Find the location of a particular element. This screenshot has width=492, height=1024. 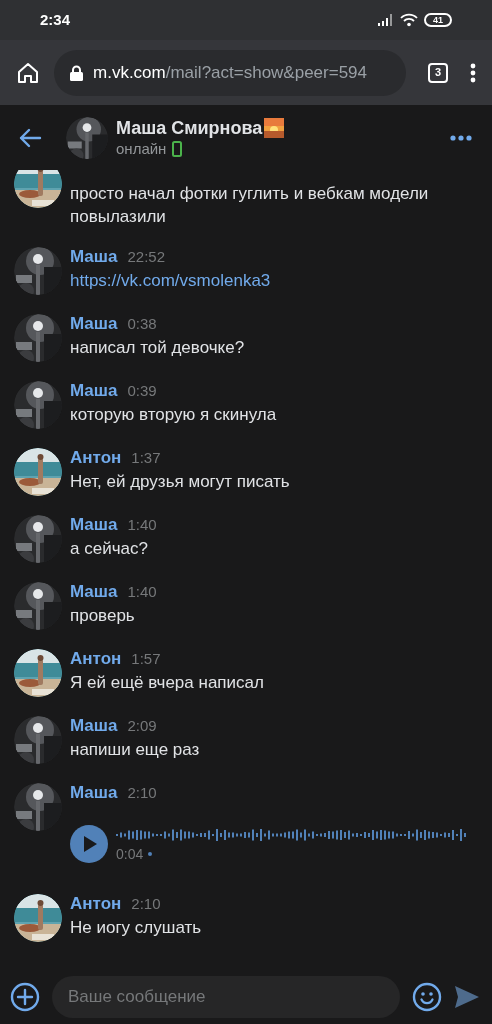

lock-icon is located at coordinates (76, 72).